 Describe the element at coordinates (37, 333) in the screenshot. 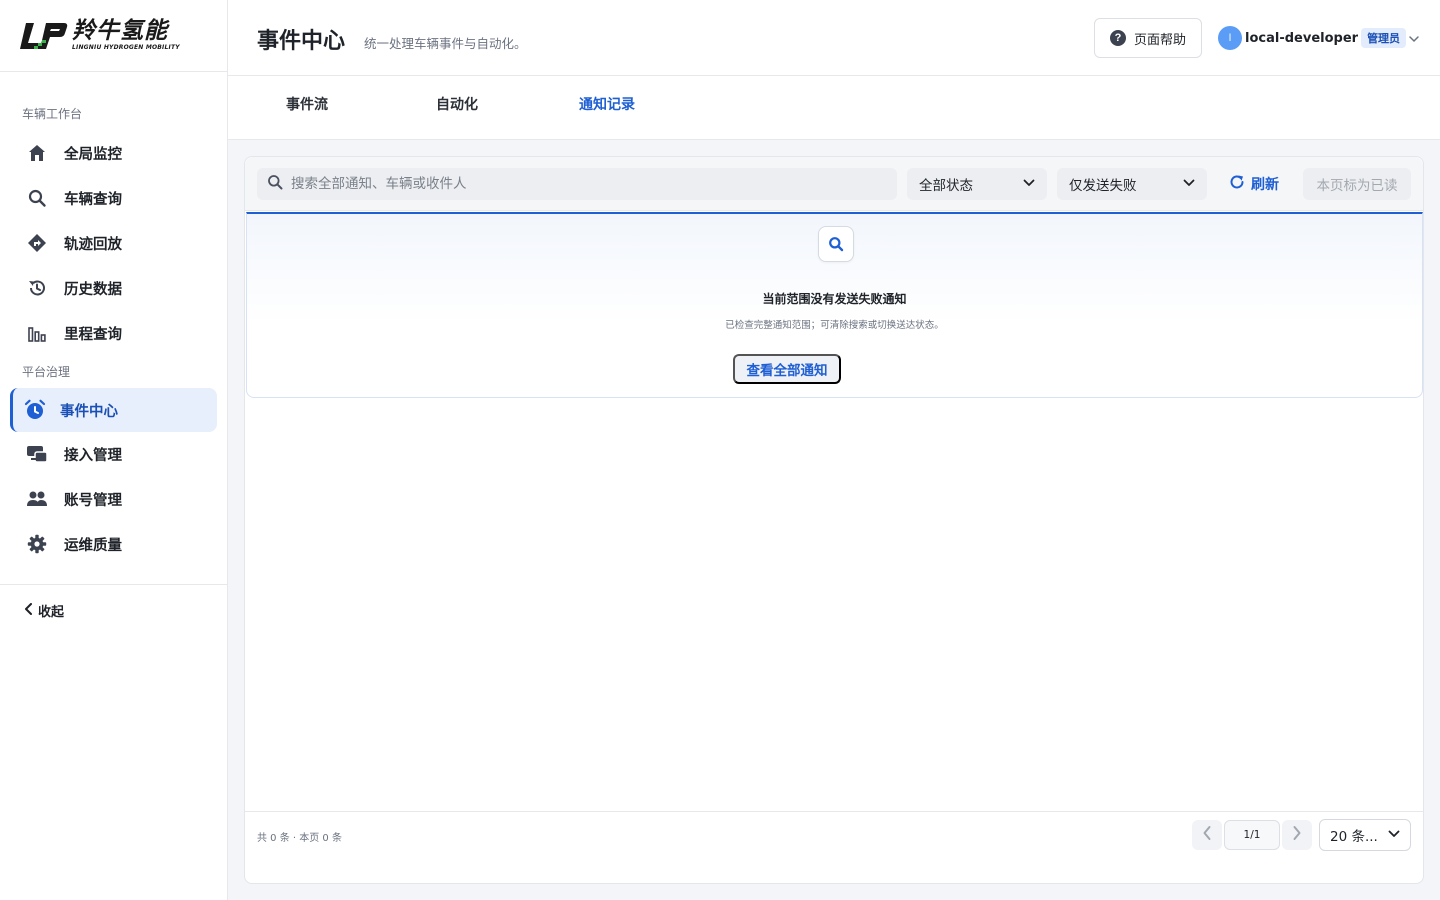

I see `bar-chart-icon` at that location.